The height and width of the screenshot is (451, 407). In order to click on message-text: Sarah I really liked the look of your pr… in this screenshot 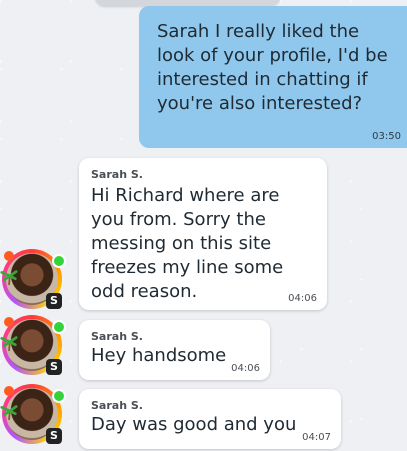, I will do `click(272, 67)`.